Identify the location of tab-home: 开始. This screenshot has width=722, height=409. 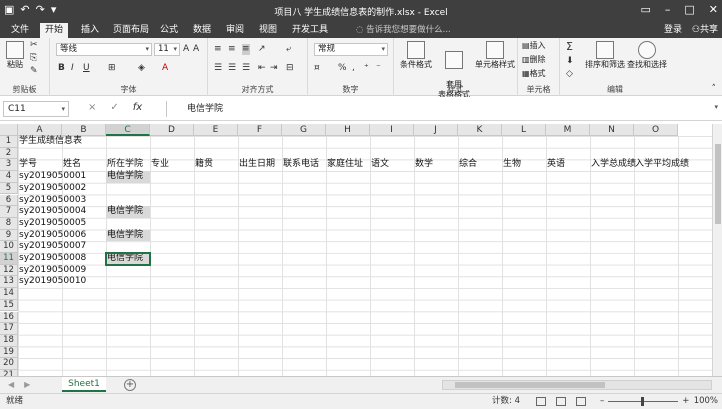
(54, 30).